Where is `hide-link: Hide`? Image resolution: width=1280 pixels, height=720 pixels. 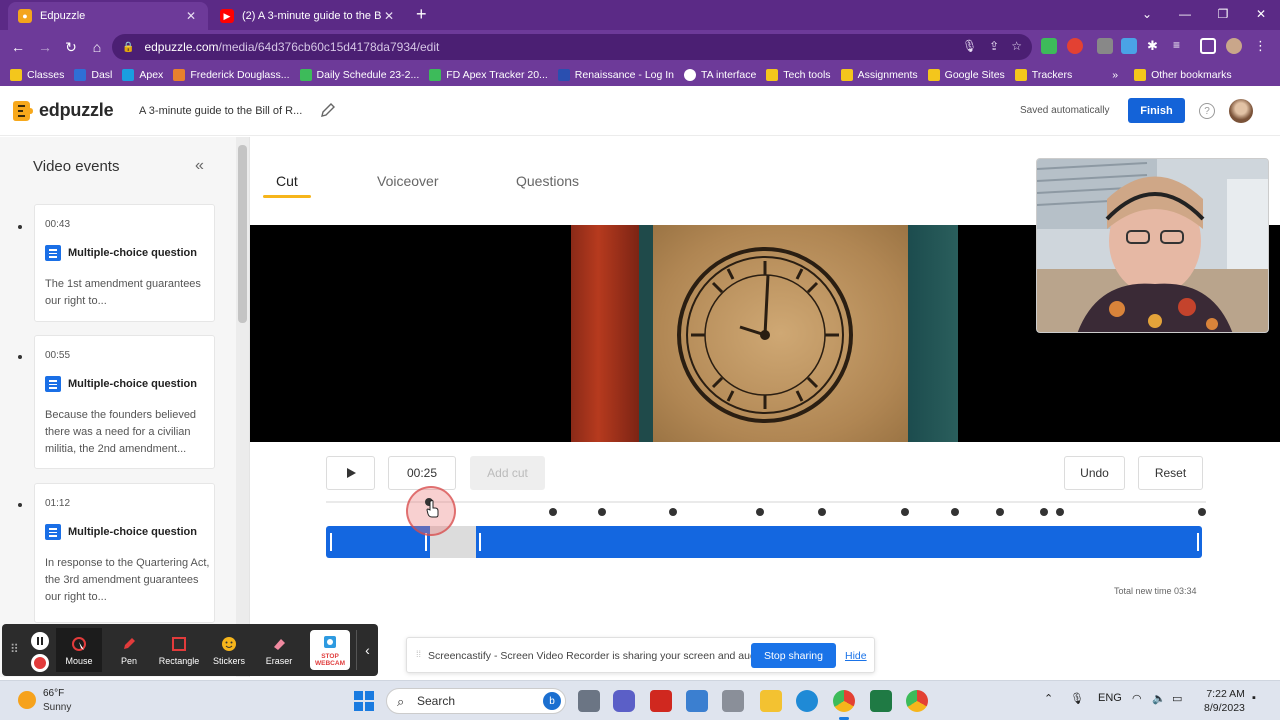
hide-link: Hide is located at coordinates (856, 656).